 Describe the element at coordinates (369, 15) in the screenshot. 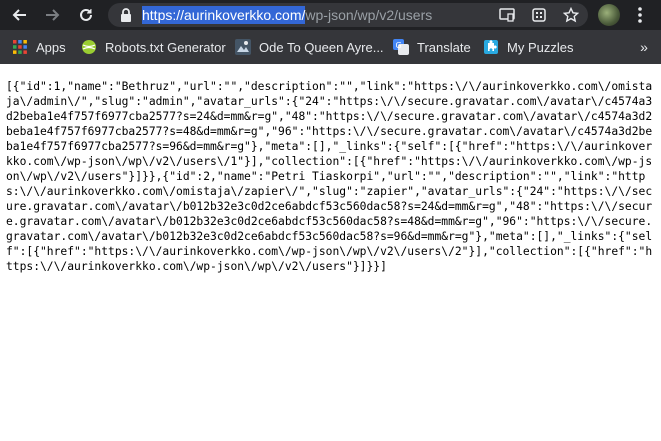

I see `url-path: wp-json/wp/v2/users` at that location.